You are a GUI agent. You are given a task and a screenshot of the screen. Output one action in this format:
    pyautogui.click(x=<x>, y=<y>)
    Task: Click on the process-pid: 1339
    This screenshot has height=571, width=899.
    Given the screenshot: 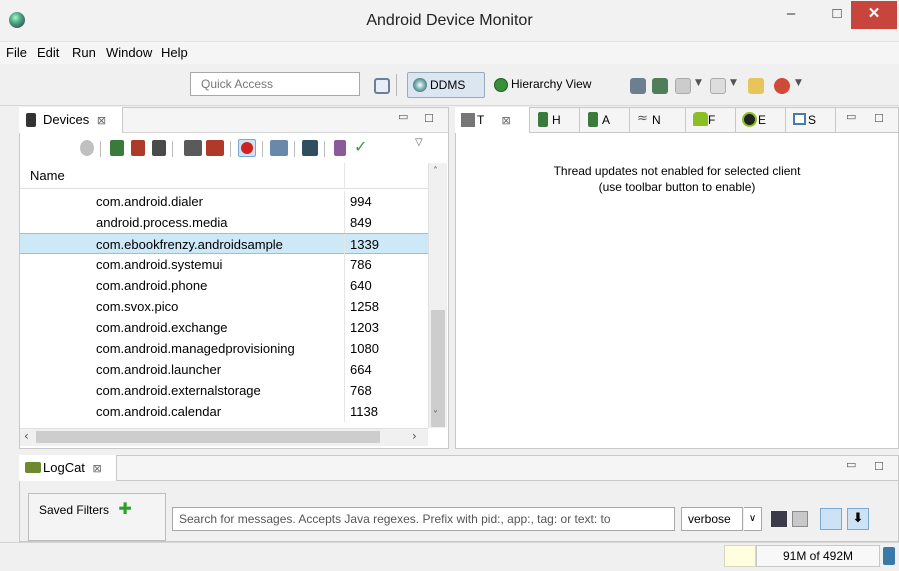 What is the action you would take?
    pyautogui.click(x=364, y=244)
    